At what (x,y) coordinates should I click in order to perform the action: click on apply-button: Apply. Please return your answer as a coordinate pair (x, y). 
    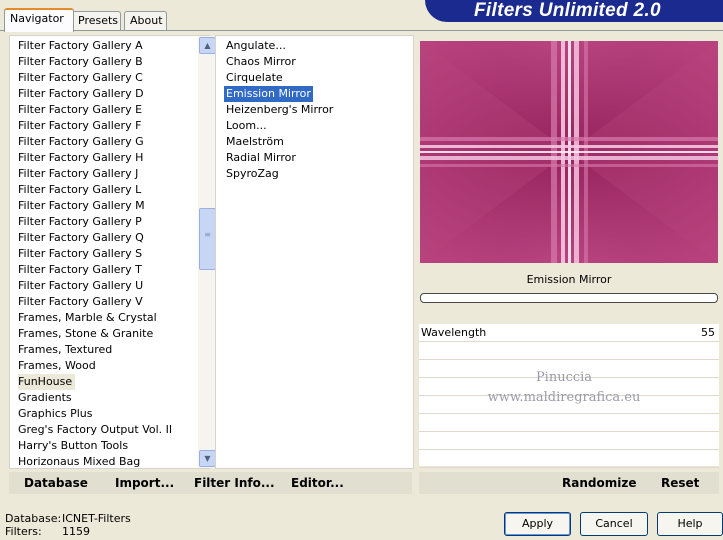
    Looking at the image, I should click on (537, 524).